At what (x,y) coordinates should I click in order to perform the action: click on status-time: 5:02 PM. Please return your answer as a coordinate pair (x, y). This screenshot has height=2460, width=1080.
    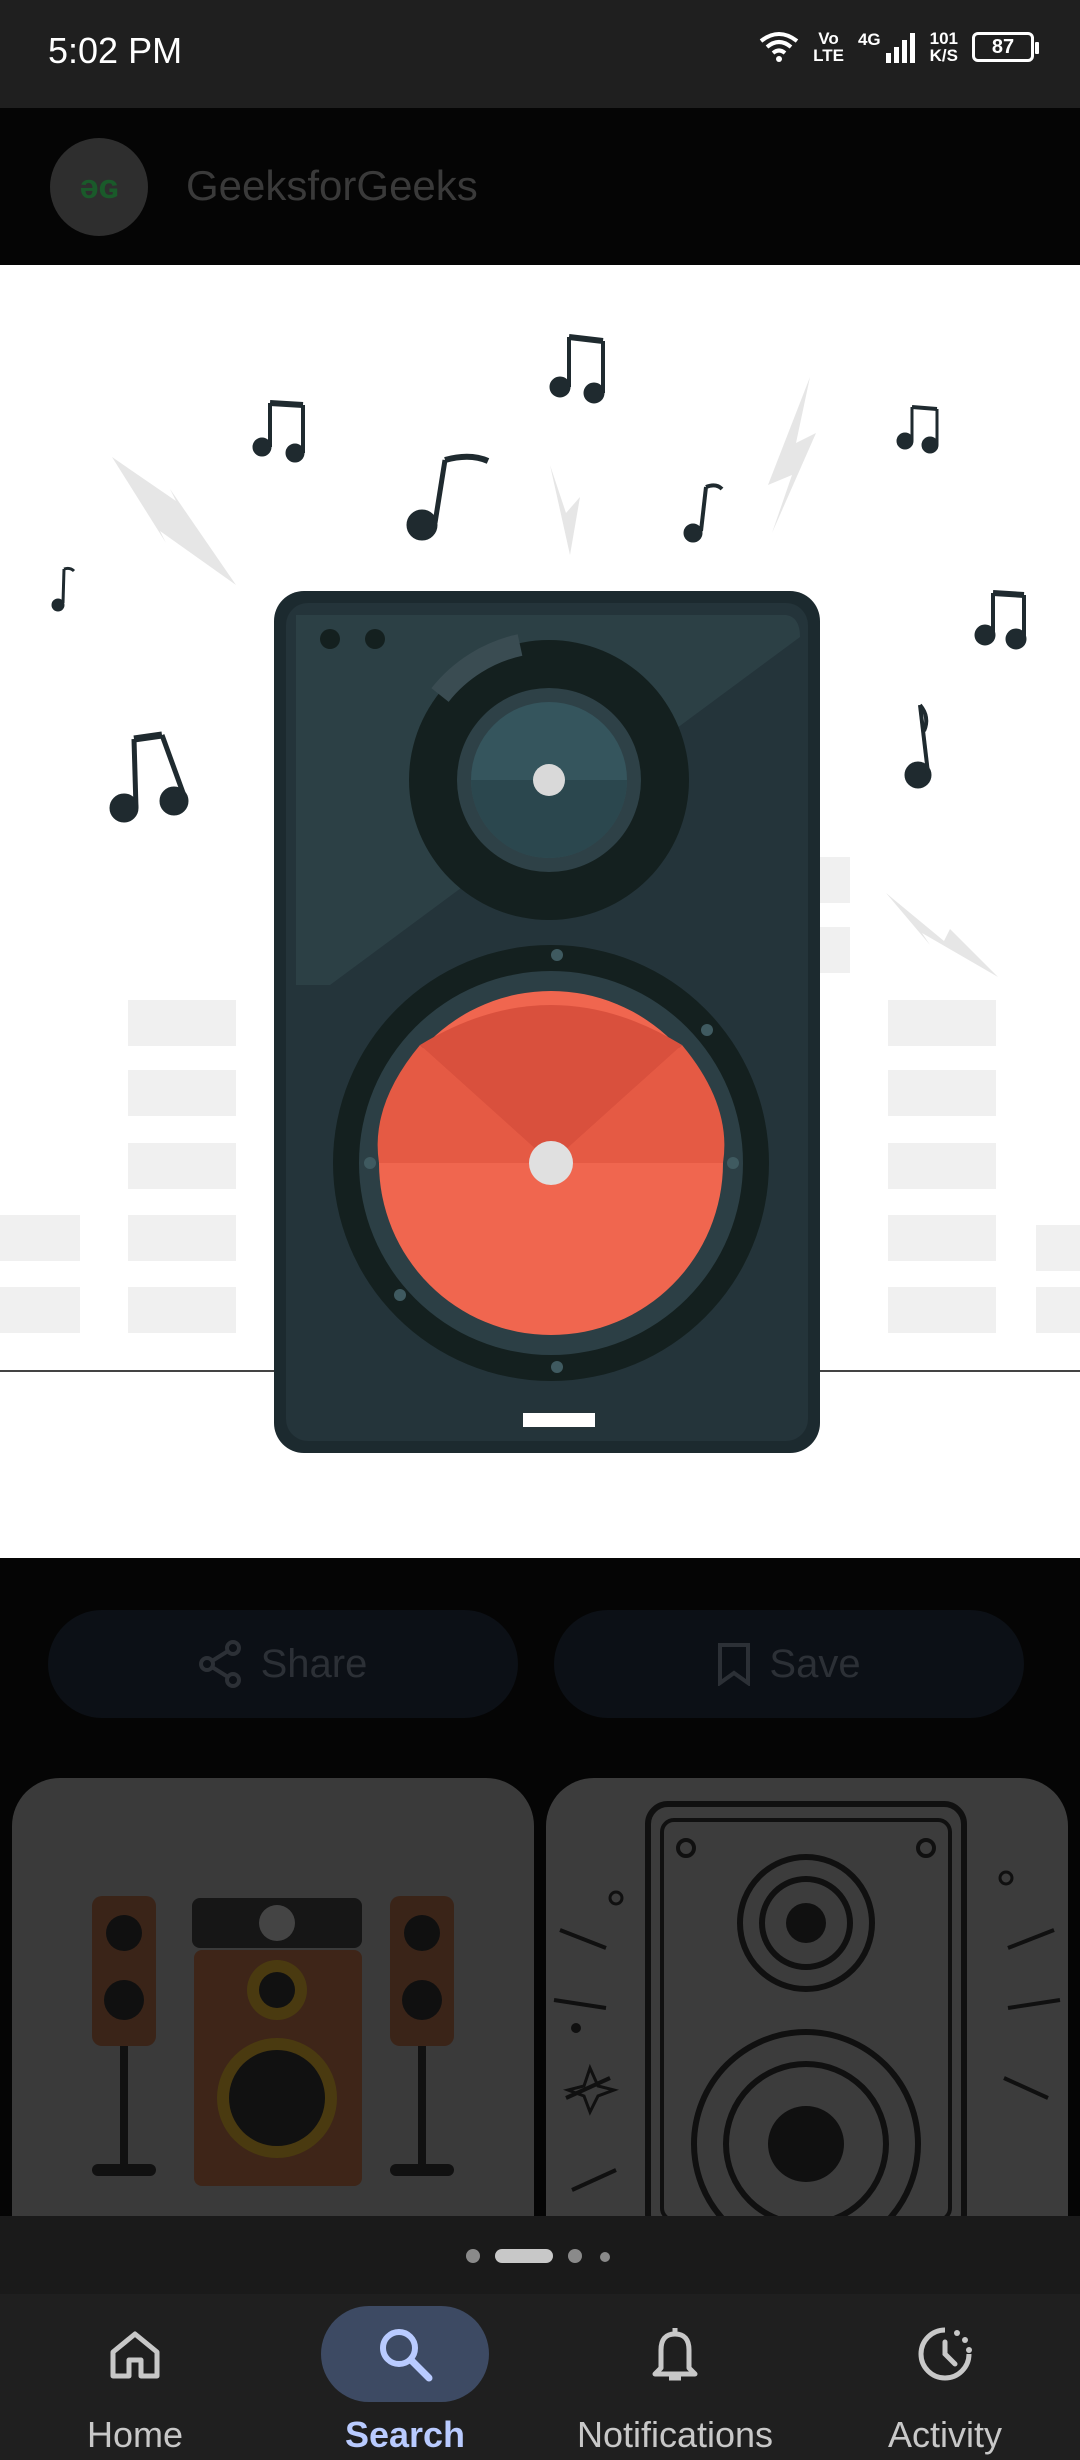
    Looking at the image, I should click on (115, 50).